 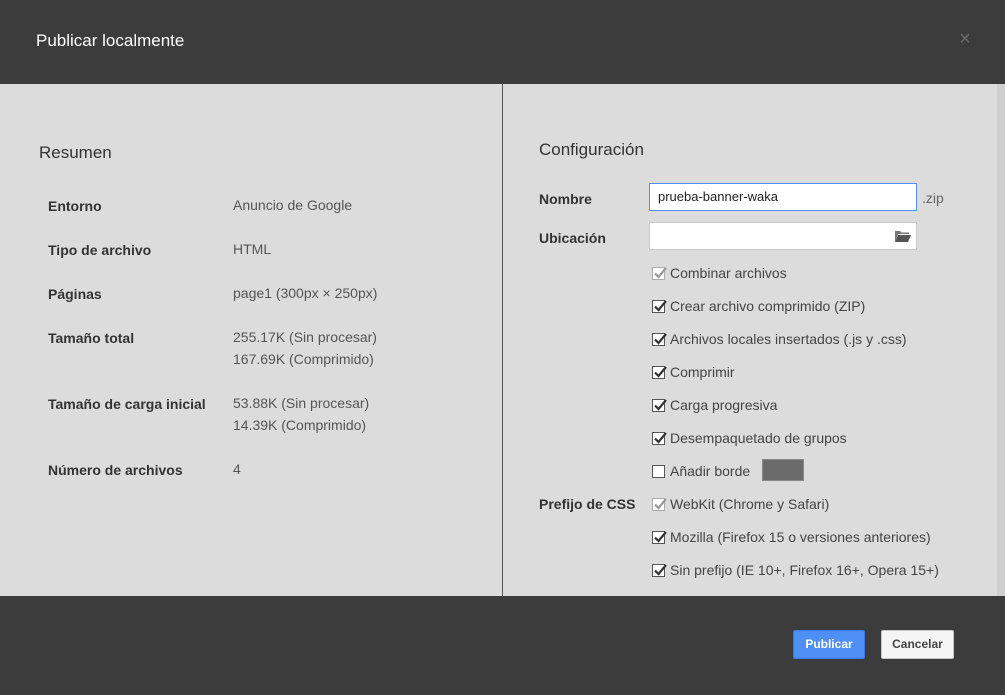 I want to click on option-crear-zip-label: Crear archivo comprimido (ZIP), so click(x=768, y=306).